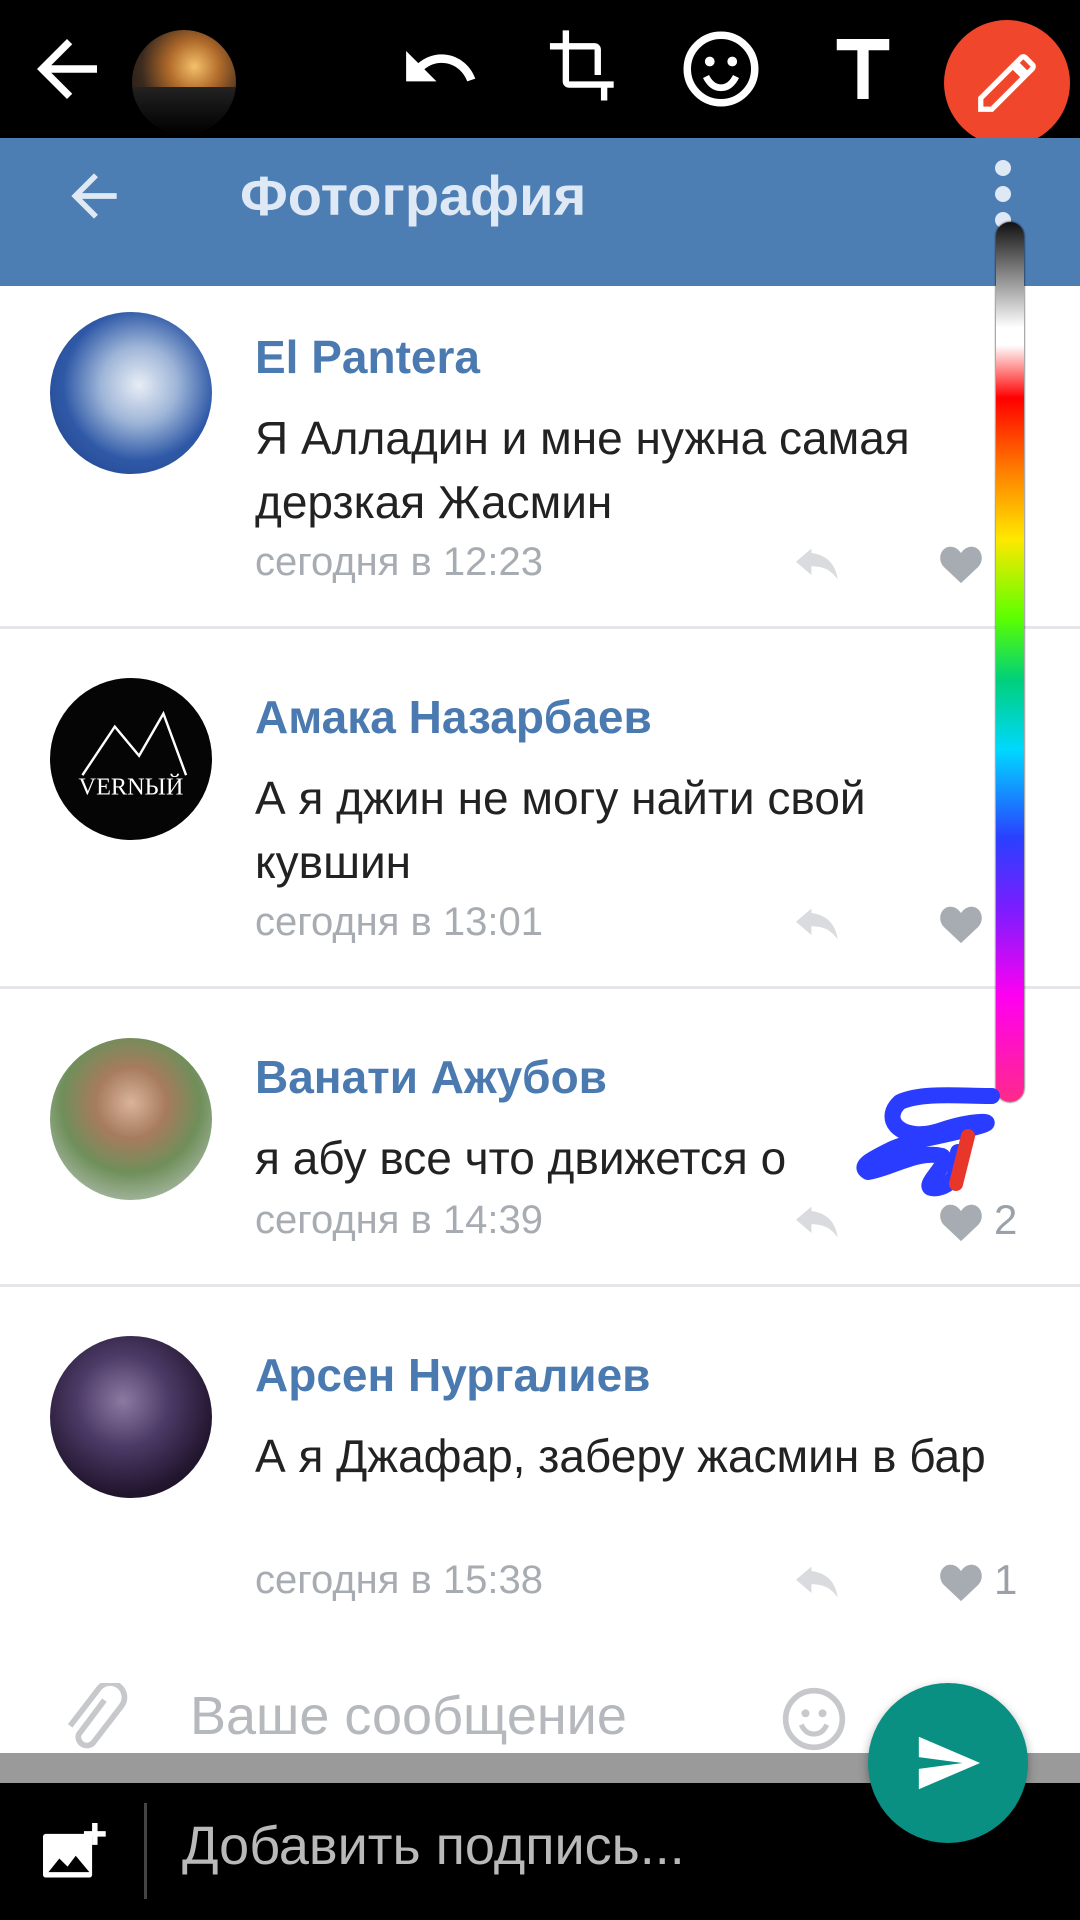  I want to click on text-icon, so click(863, 69).